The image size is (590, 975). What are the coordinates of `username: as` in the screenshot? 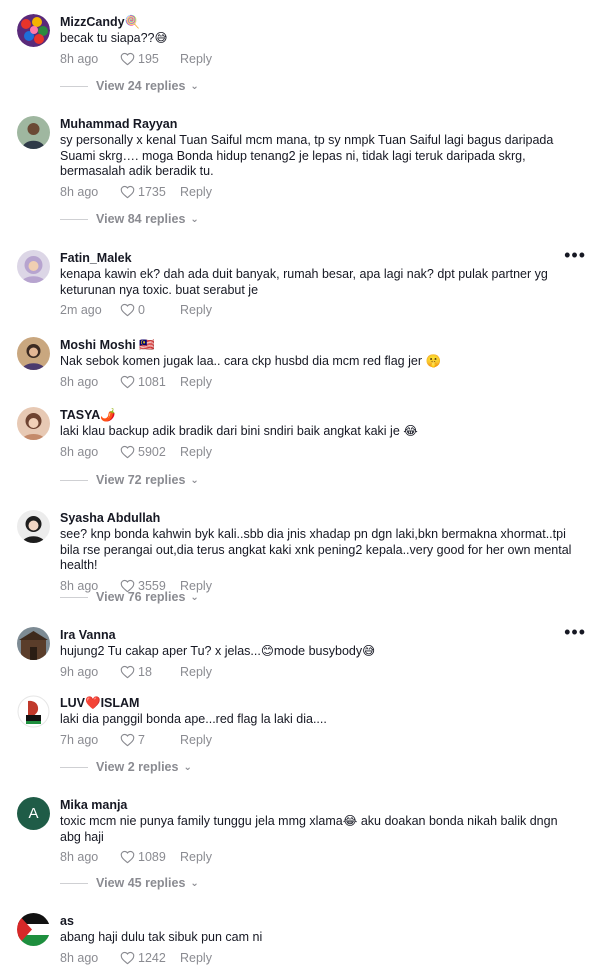 It's located at (316, 921).